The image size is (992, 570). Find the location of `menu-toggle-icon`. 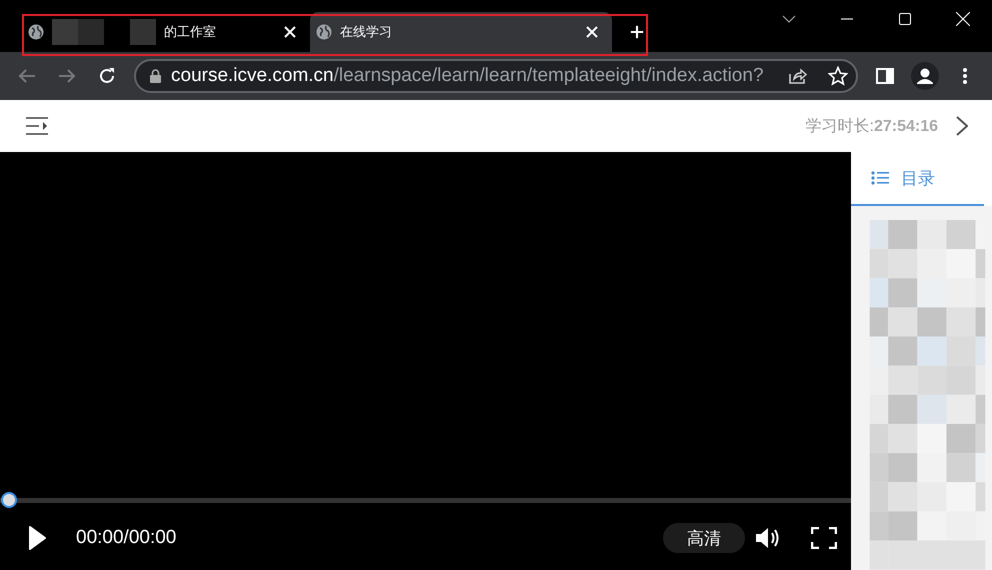

menu-toggle-icon is located at coordinates (37, 126).